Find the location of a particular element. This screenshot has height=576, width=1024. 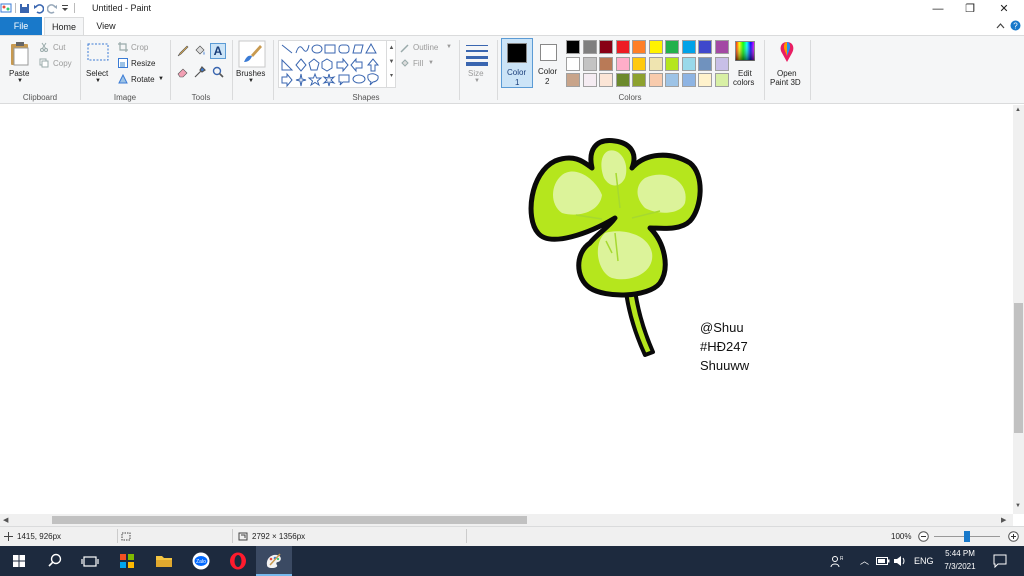

select-label: Select is located at coordinates (97, 73).